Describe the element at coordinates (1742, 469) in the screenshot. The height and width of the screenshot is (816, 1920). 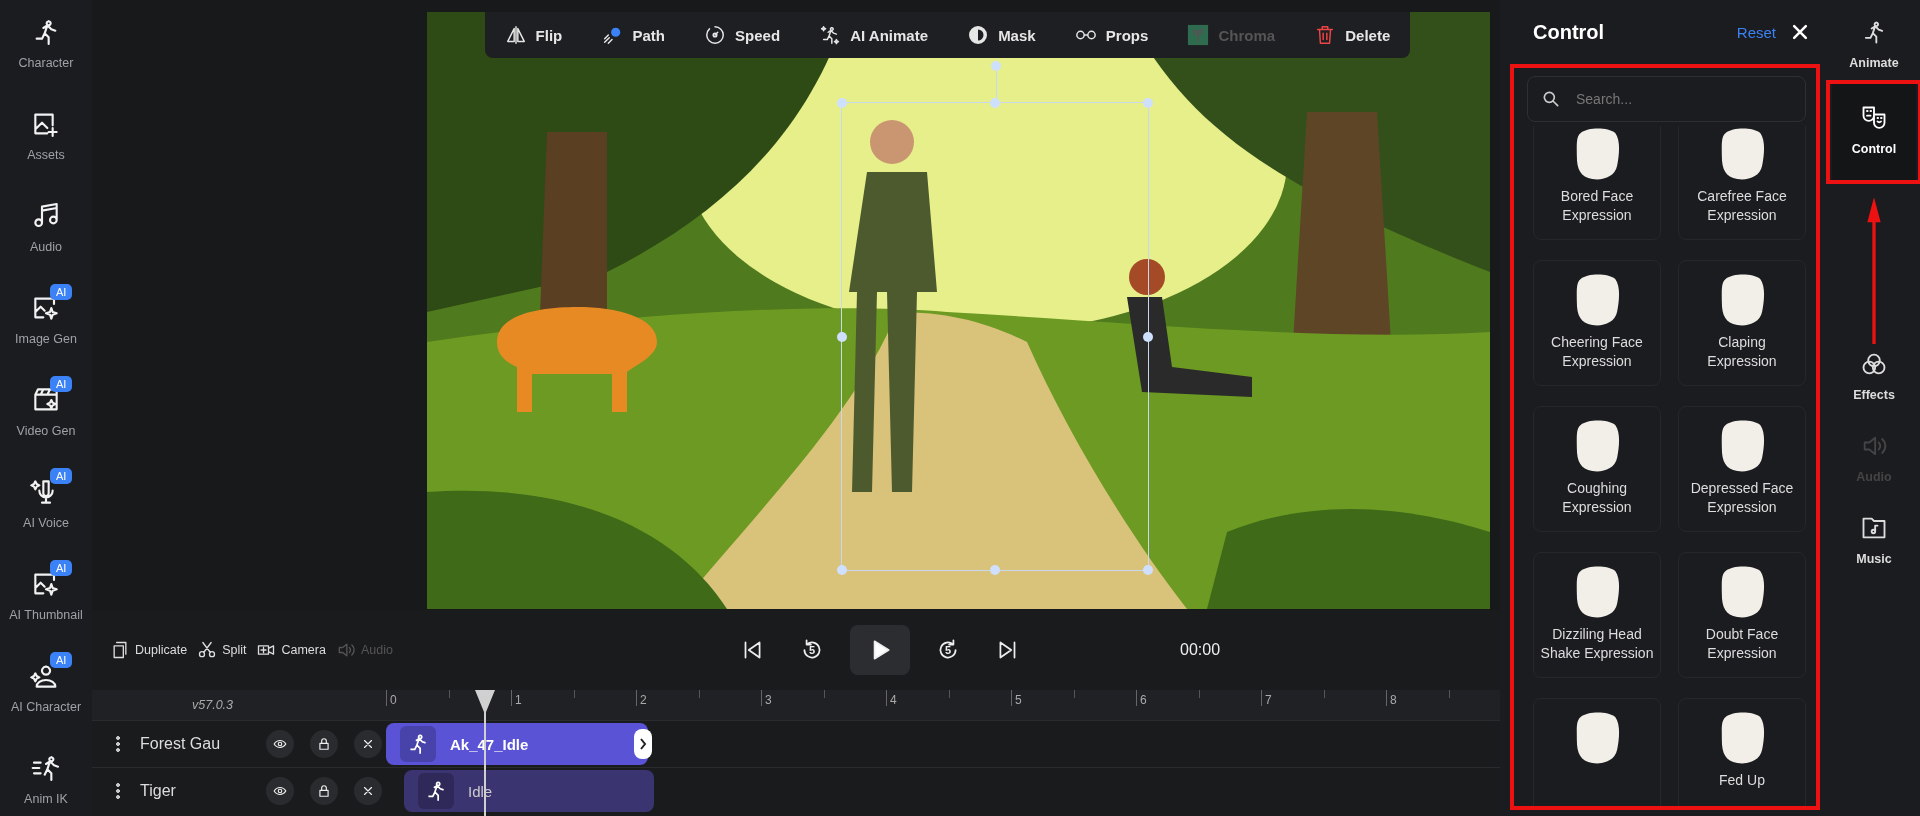
I see `expression-card: Depressed Face Expression` at that location.